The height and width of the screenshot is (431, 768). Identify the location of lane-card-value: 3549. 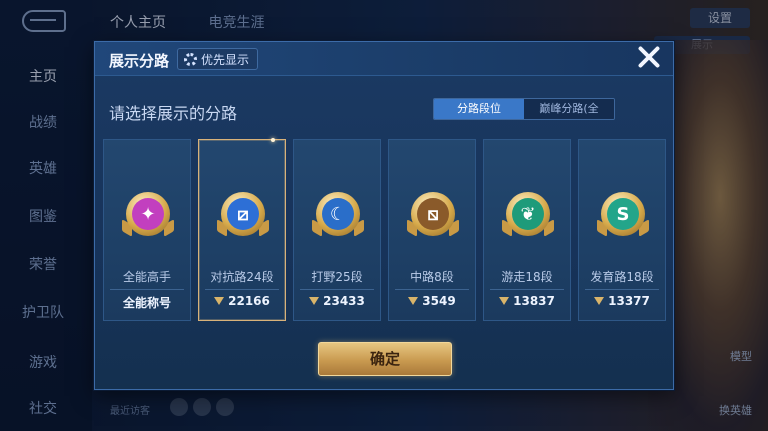
(432, 301).